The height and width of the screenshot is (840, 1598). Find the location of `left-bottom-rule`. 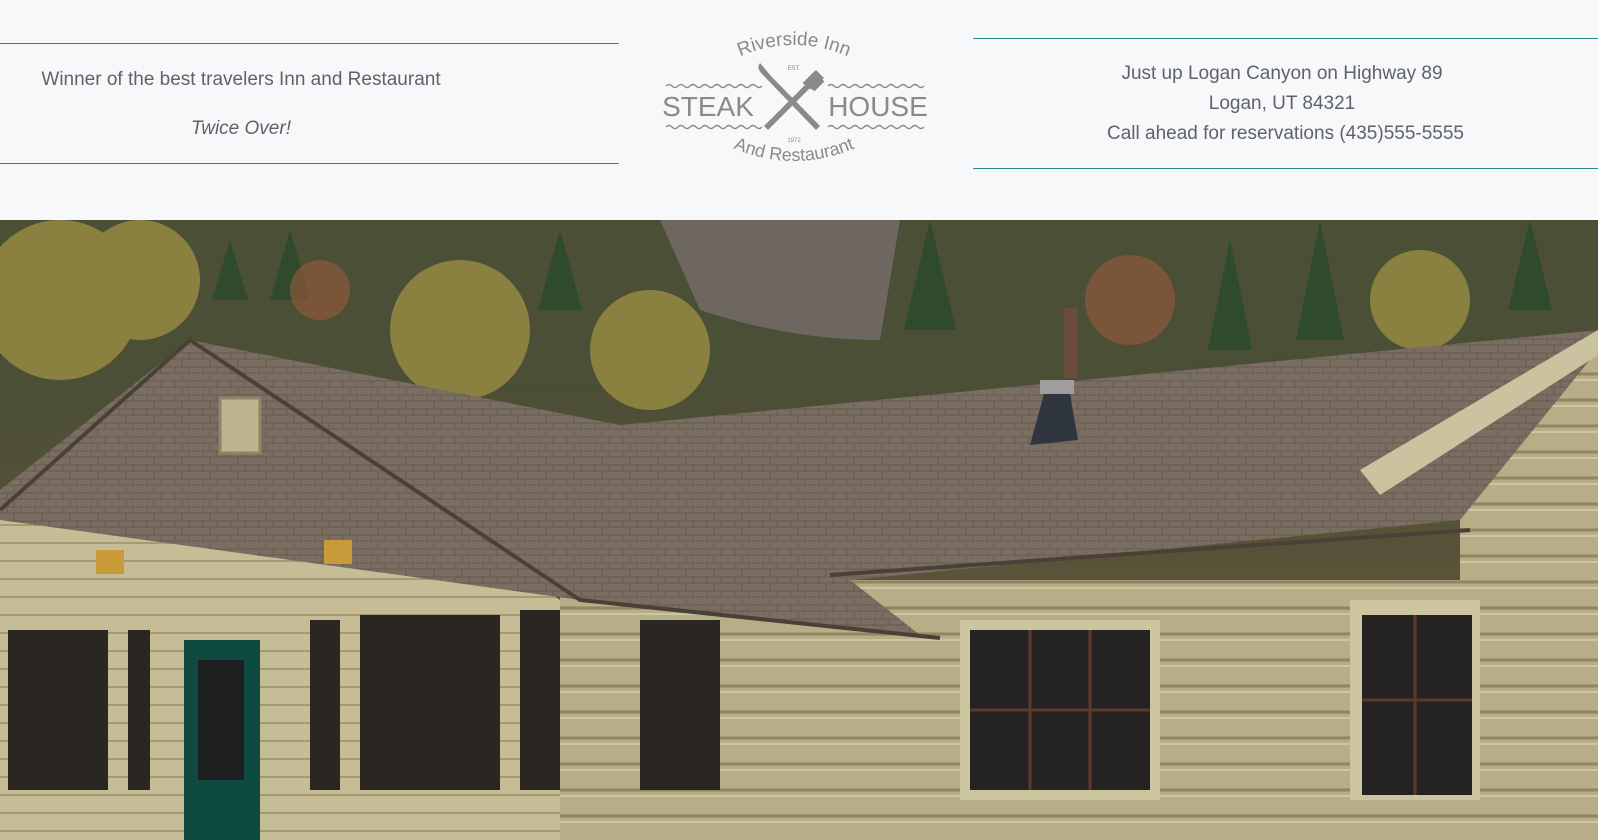

left-bottom-rule is located at coordinates (309, 163).